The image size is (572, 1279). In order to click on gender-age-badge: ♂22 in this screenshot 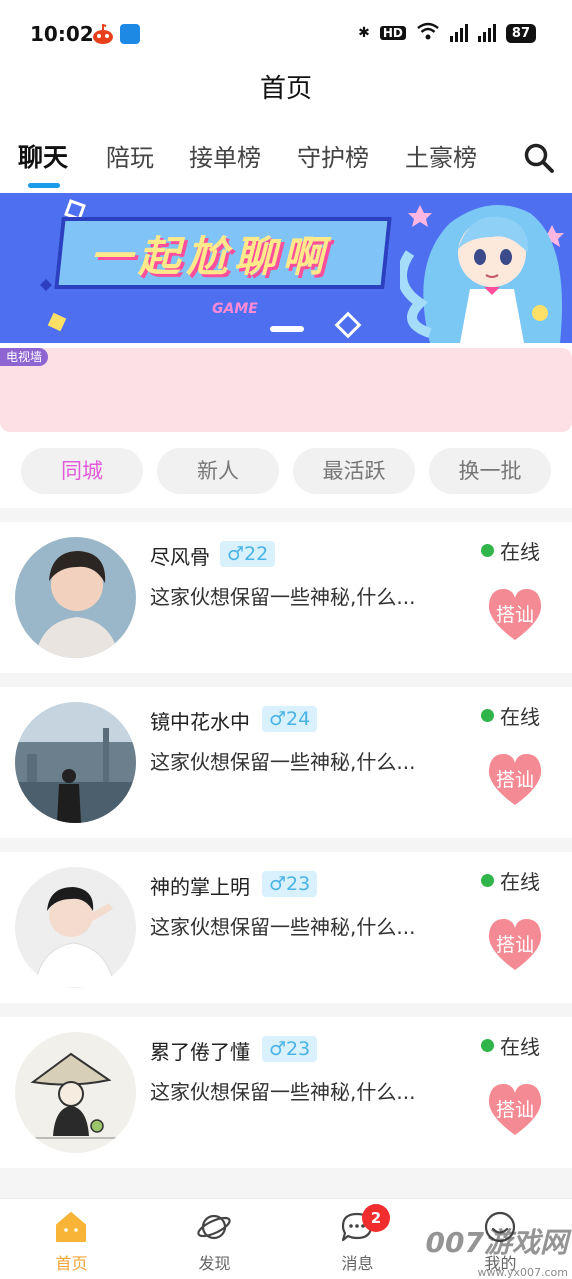, I will do `click(248, 554)`.